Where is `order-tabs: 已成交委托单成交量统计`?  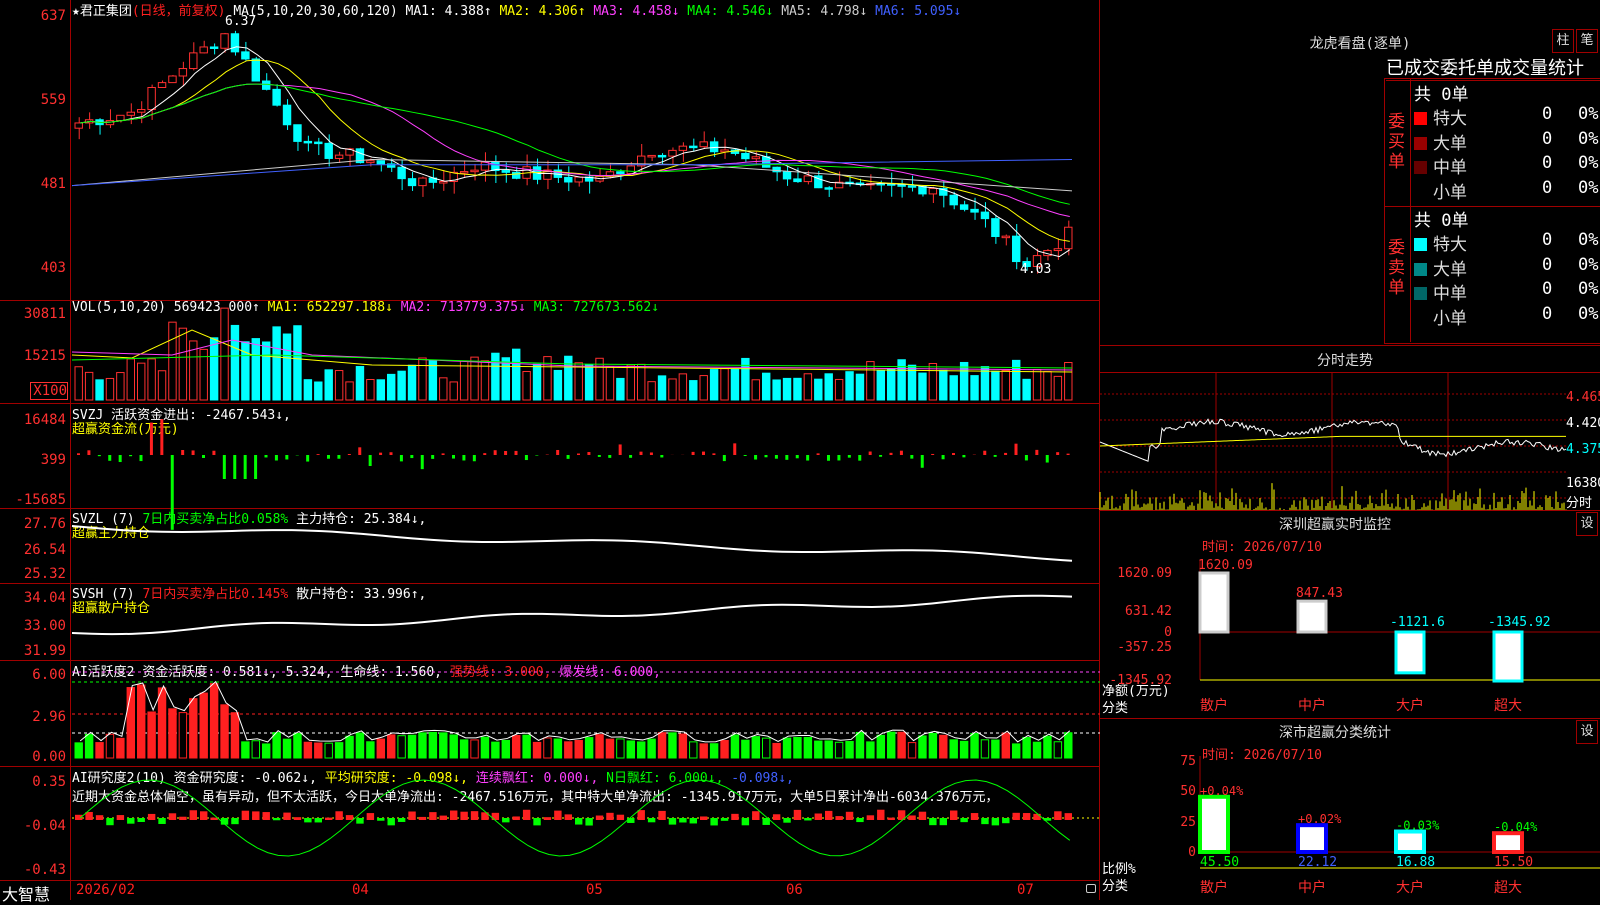
order-tabs: 已成交委托单成交量统计 is located at coordinates (1493, 67).